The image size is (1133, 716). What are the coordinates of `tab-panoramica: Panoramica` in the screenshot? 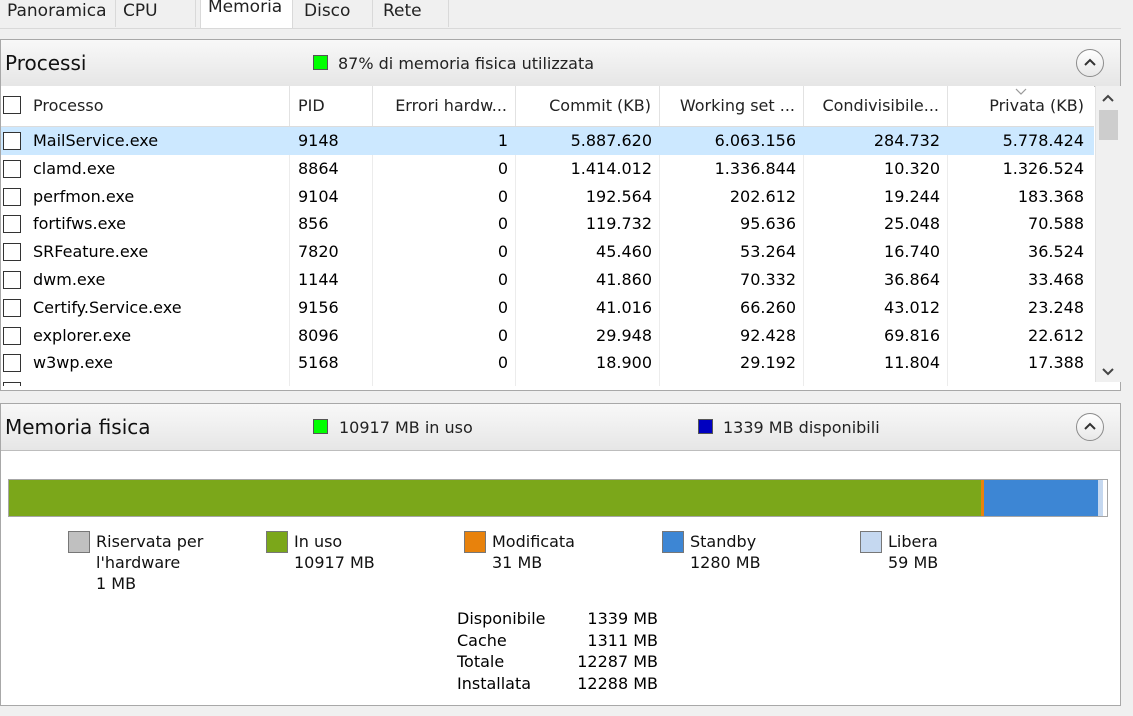 It's located at (58, 13).